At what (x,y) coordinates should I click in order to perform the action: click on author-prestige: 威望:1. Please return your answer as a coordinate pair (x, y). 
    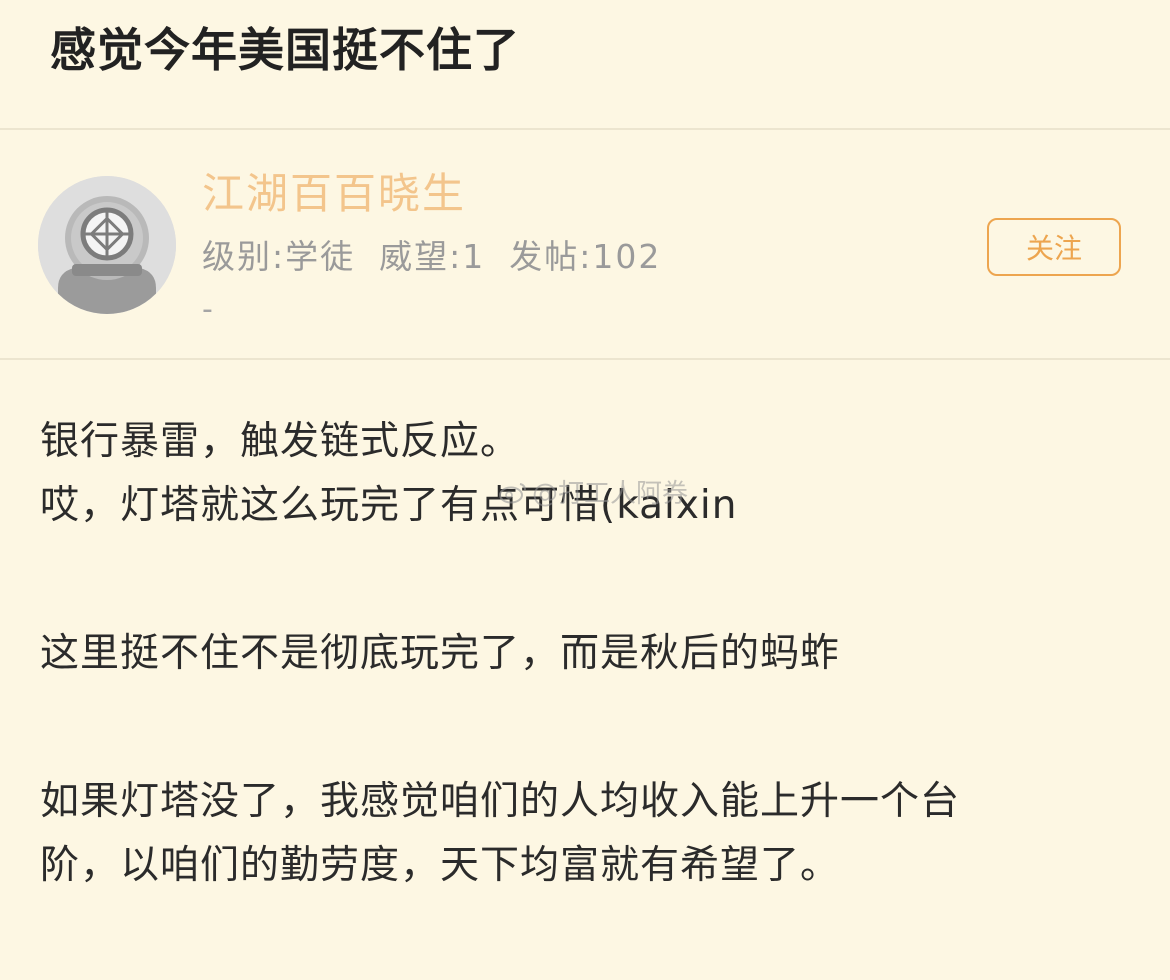
    Looking at the image, I should click on (432, 256).